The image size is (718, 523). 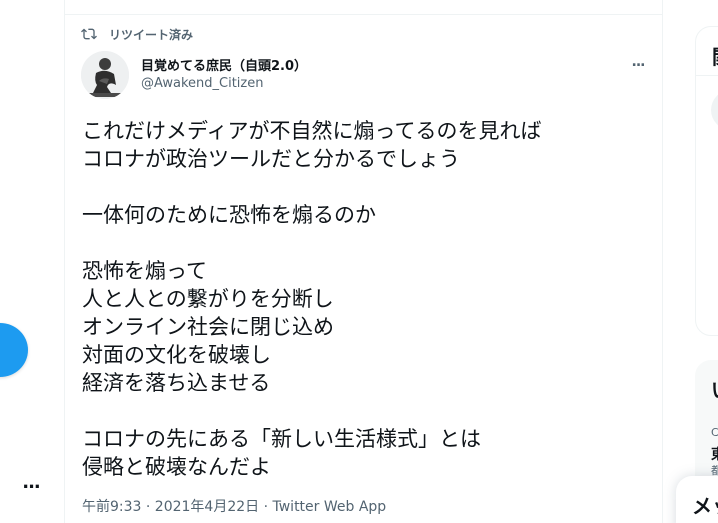 What do you see at coordinates (705, 506) in the screenshot?
I see `messages-title: メッ` at bounding box center [705, 506].